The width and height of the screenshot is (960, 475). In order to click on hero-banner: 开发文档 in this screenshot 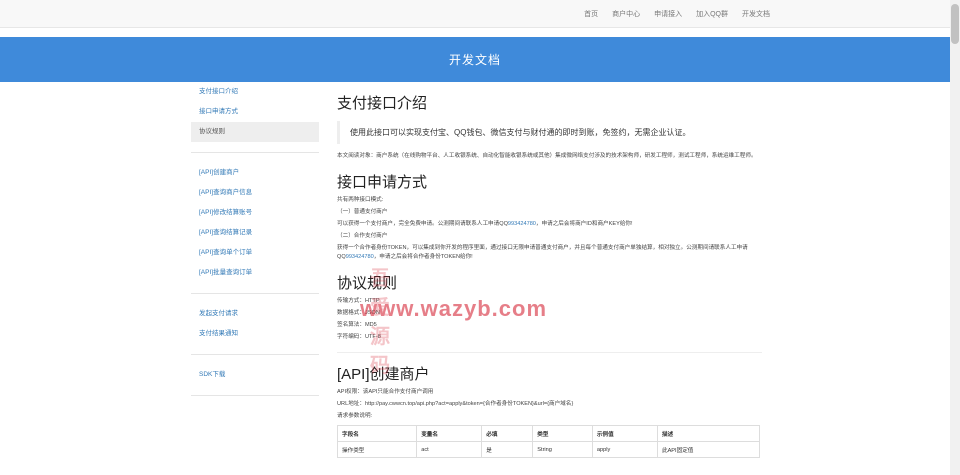, I will do `click(475, 59)`.